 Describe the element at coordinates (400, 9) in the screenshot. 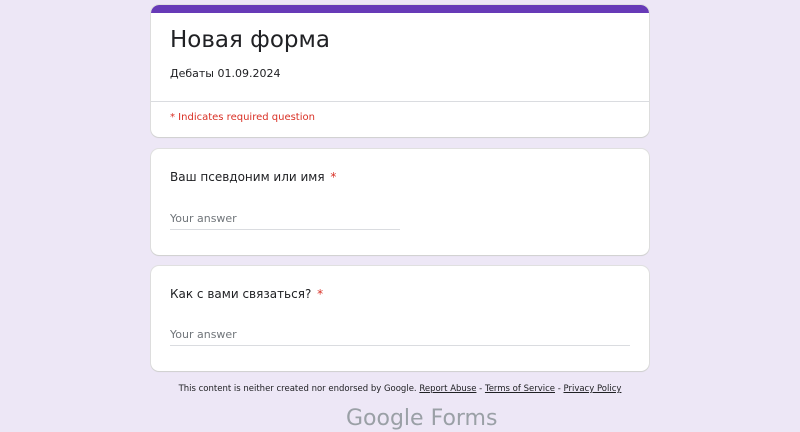

I see `header-accent-bar` at that location.